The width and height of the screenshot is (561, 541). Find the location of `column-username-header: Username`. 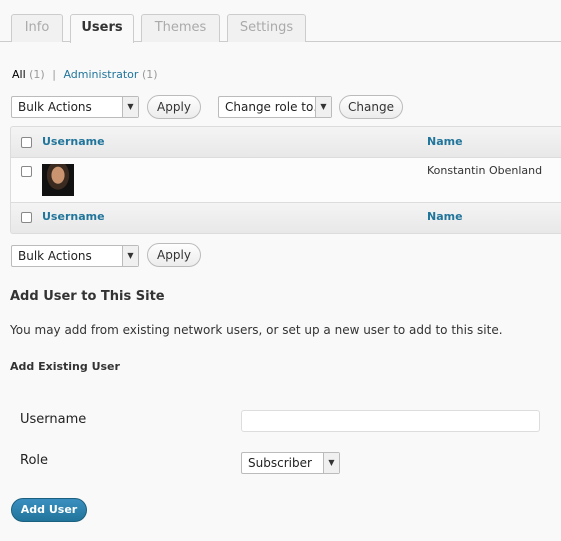

column-username-header: Username is located at coordinates (73, 141).